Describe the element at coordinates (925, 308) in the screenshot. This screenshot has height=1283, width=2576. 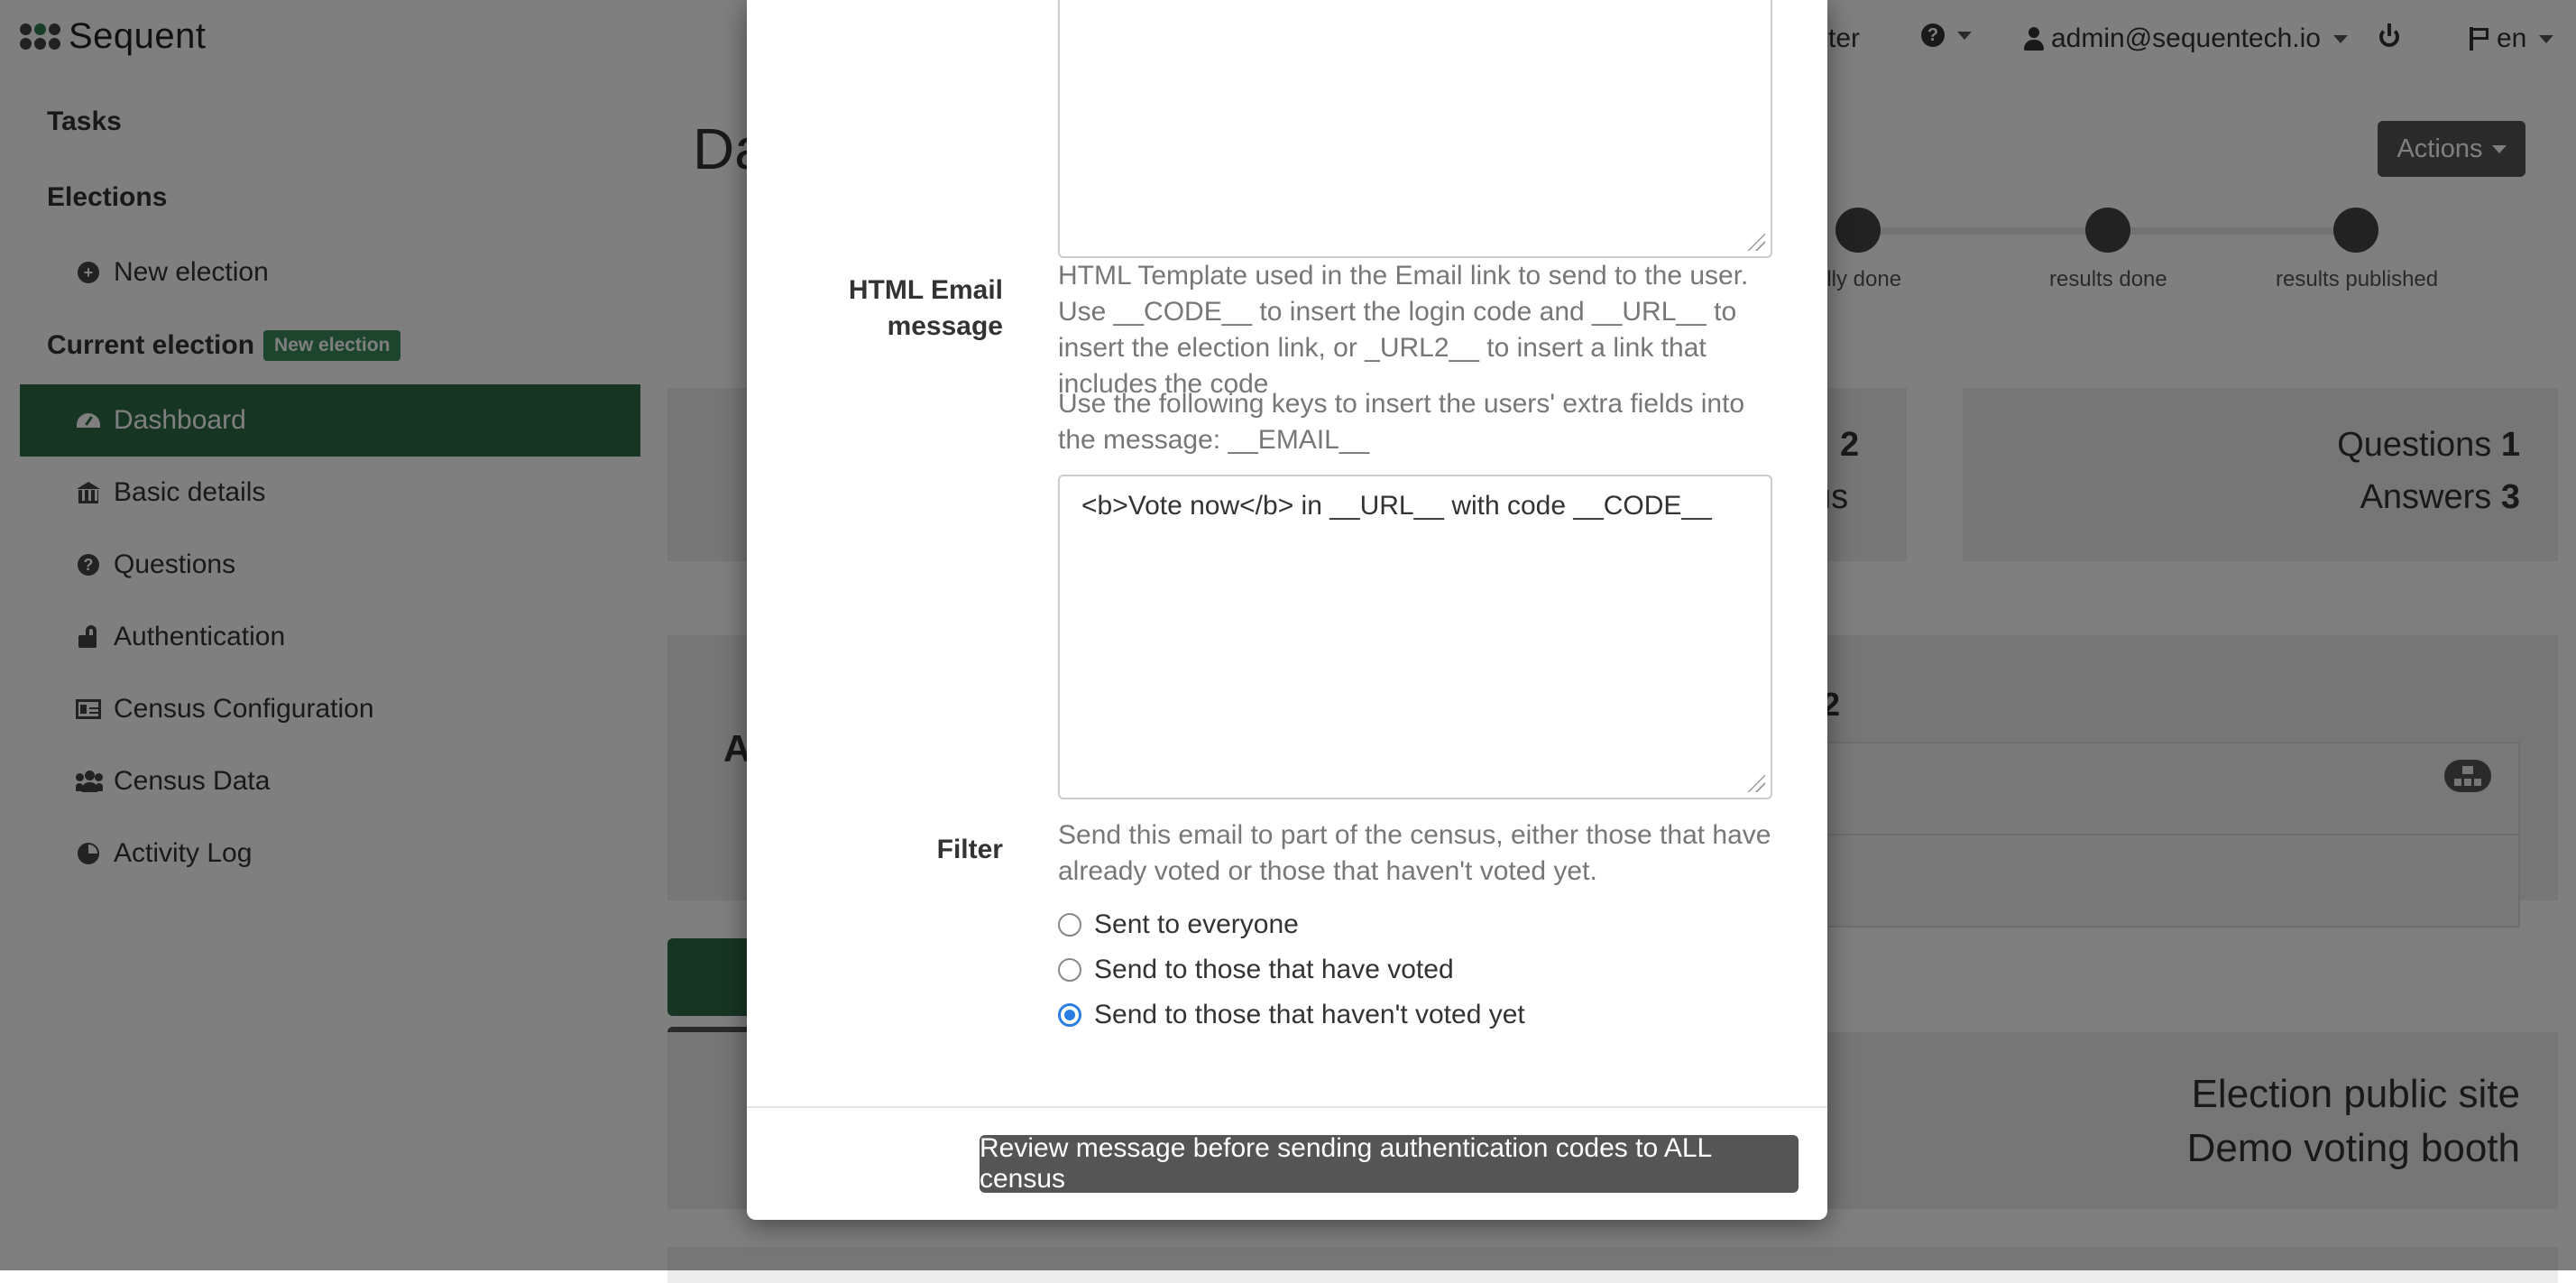
I see `html-email-label: HTML Email message` at that location.